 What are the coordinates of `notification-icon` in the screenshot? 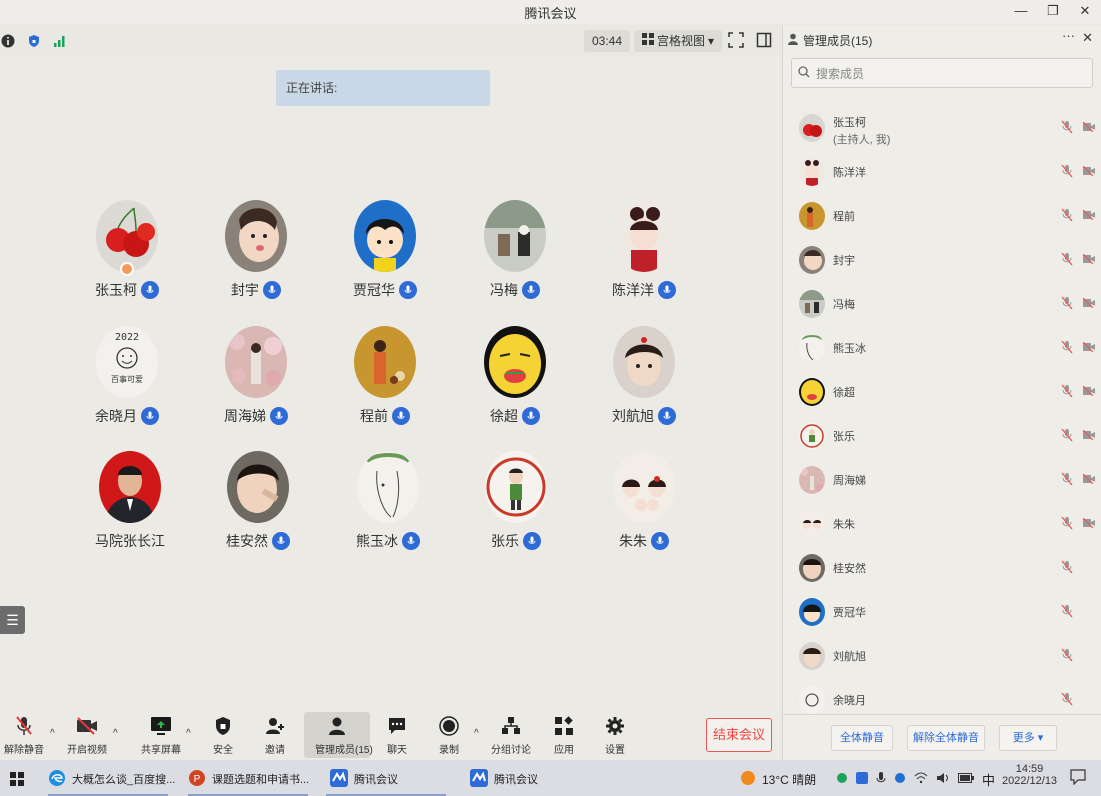 It's located at (1078, 778).